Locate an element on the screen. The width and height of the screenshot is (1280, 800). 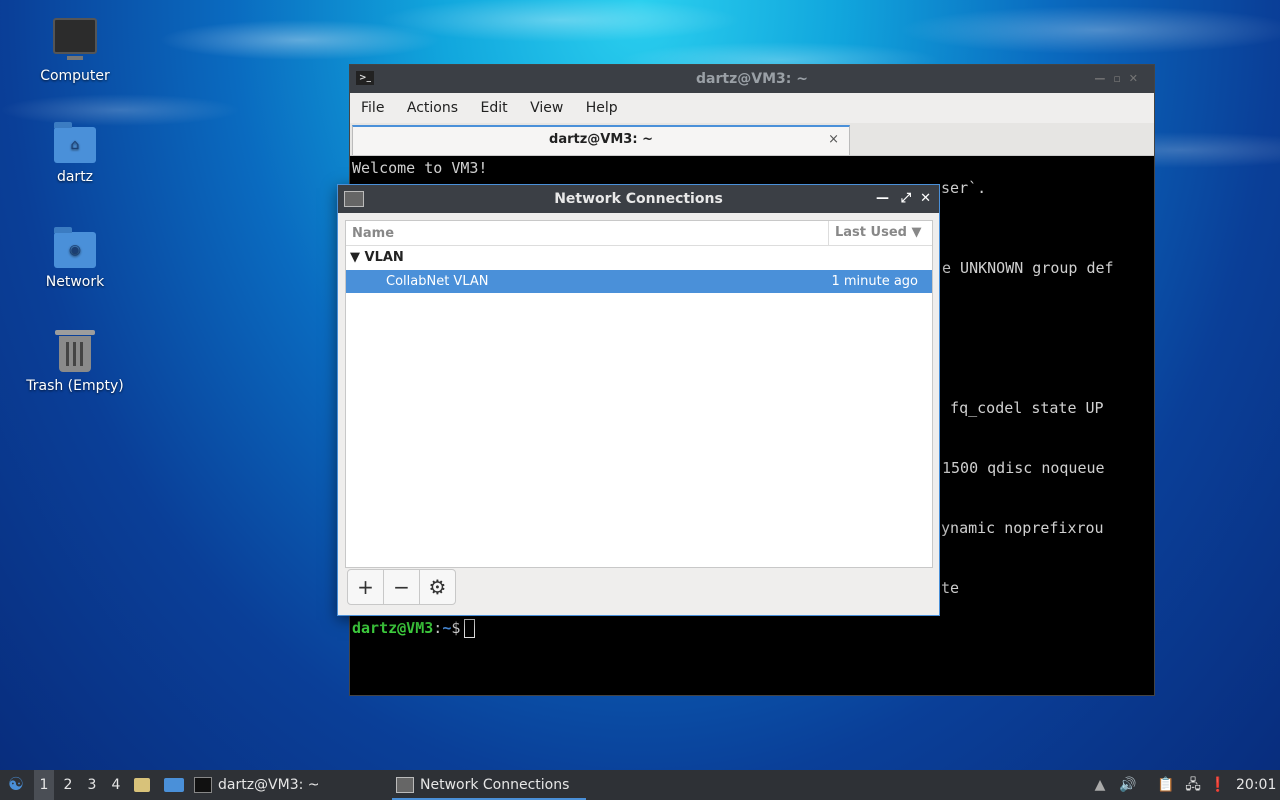
column-header-last-used-label: Last Used is located at coordinates (871, 232).